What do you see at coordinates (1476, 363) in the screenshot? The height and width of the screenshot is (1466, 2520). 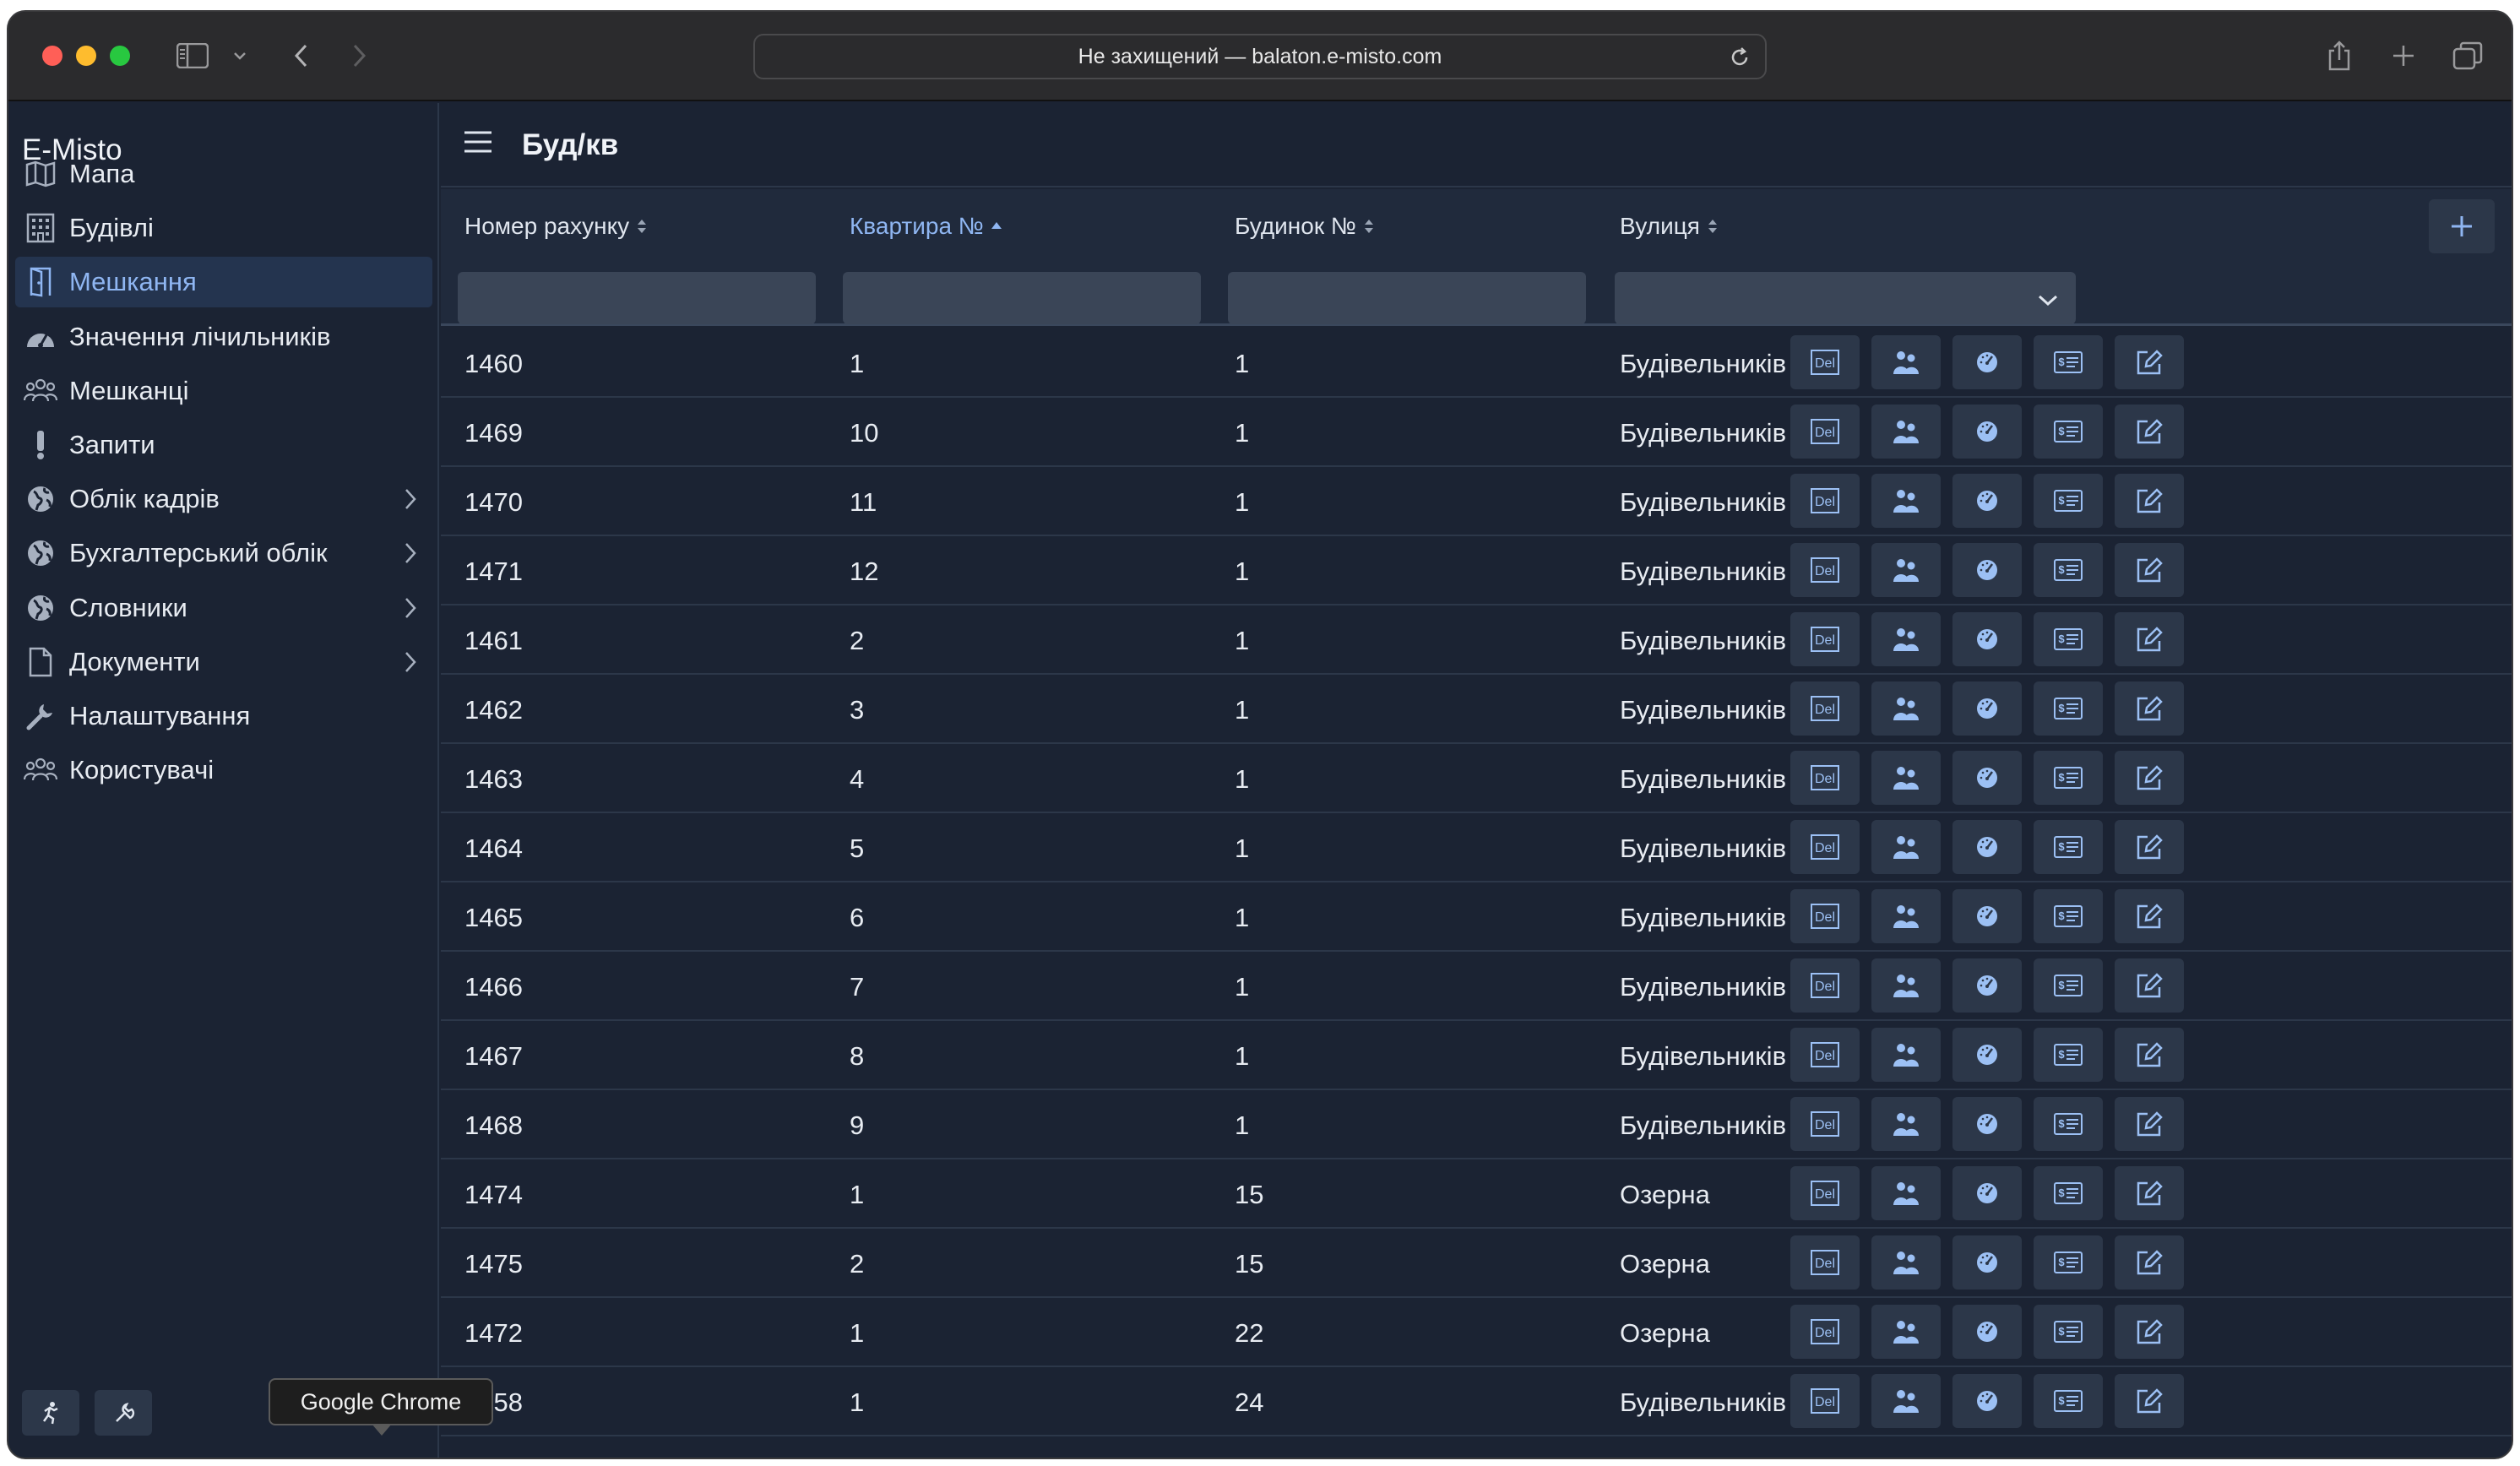 I see `table-row: 1460 1 1 Будівельників друга Del $` at bounding box center [1476, 363].